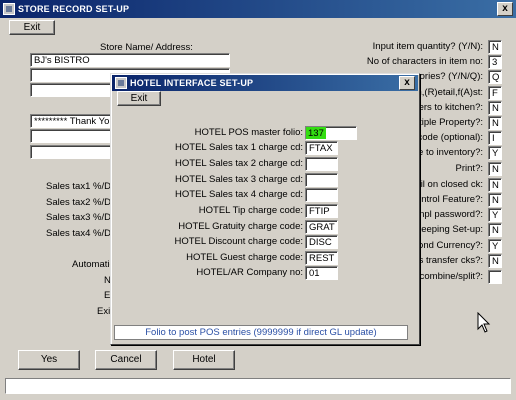 Image resolution: width=516 pixels, height=400 pixels. I want to click on setting-label: No of characters in item no:, so click(424, 61).